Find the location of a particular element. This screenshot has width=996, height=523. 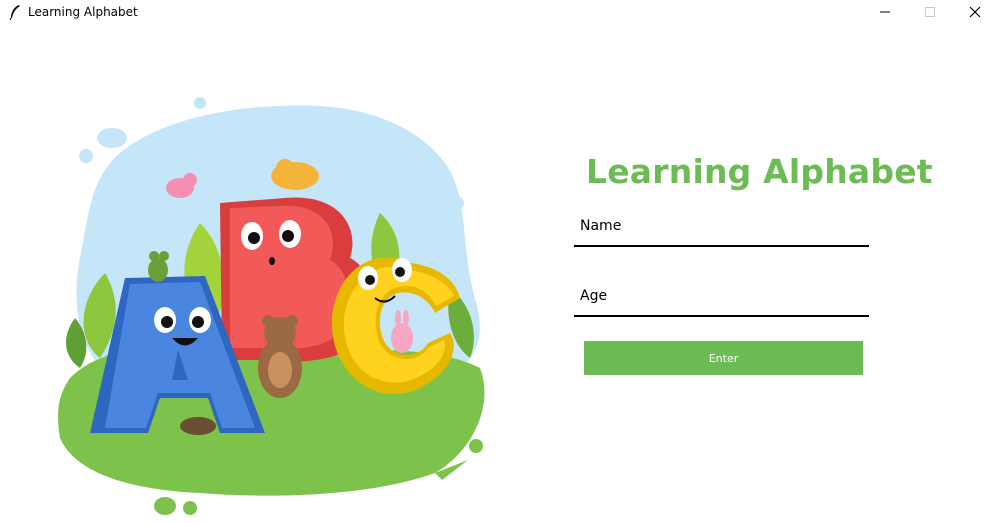

minimize-icon is located at coordinates (885, 12).